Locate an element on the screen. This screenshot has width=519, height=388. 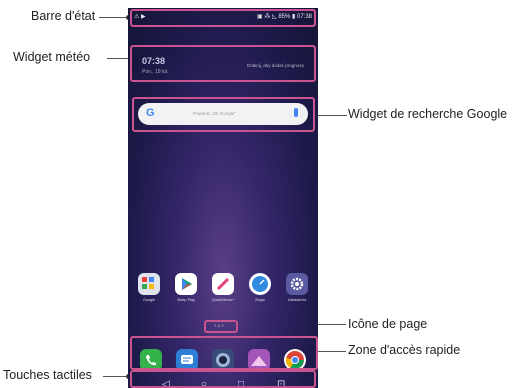
app-label: QuickMemo+ is located at coordinates (223, 300).